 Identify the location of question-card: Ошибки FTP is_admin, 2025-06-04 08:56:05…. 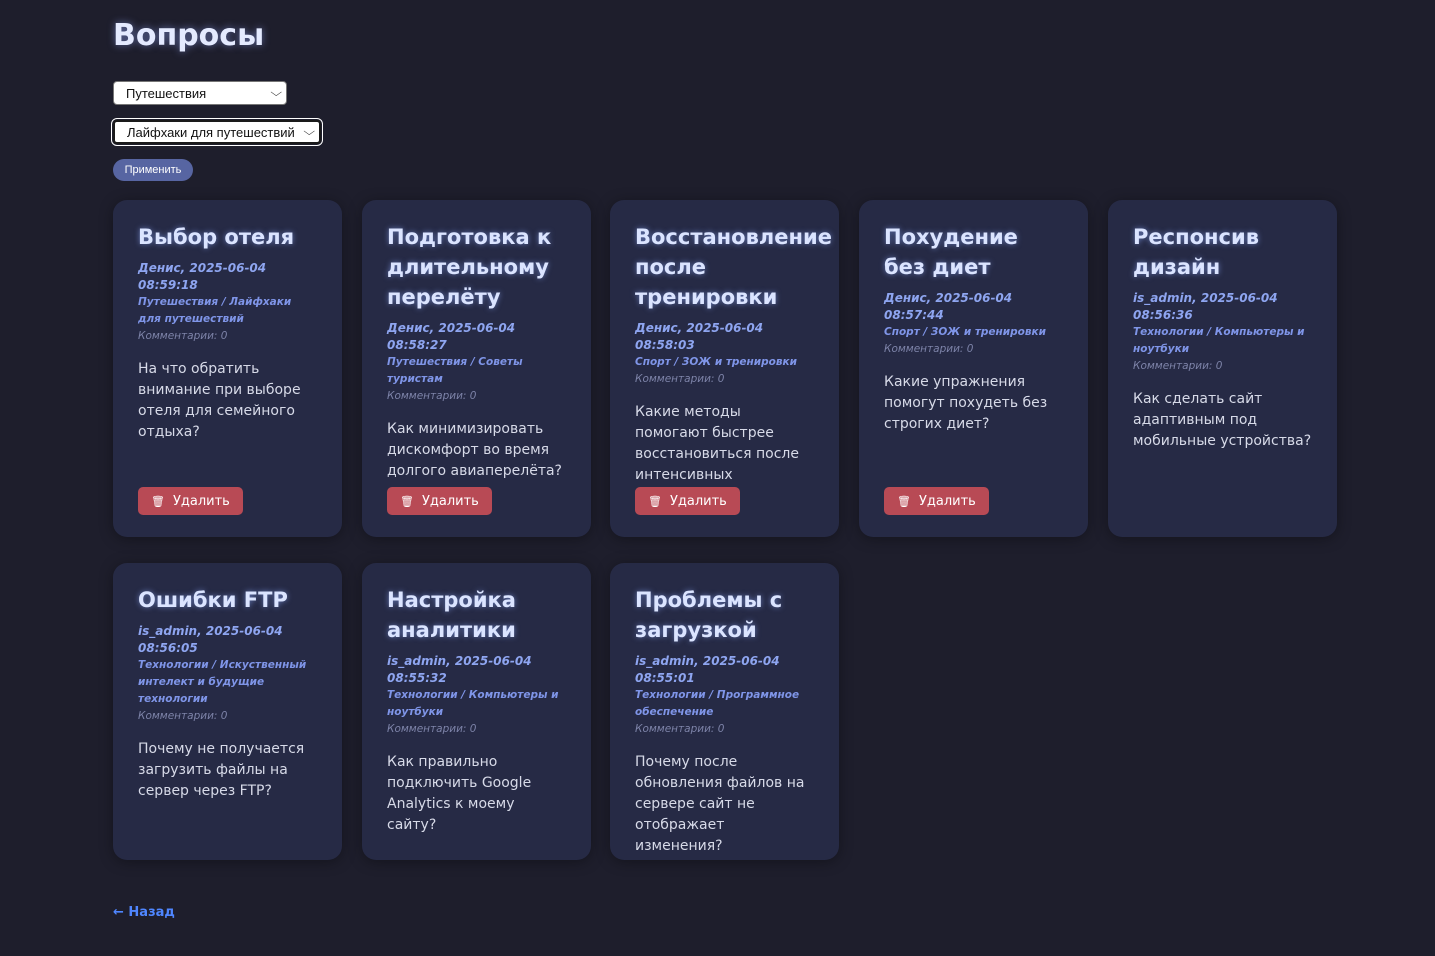
(227, 711).